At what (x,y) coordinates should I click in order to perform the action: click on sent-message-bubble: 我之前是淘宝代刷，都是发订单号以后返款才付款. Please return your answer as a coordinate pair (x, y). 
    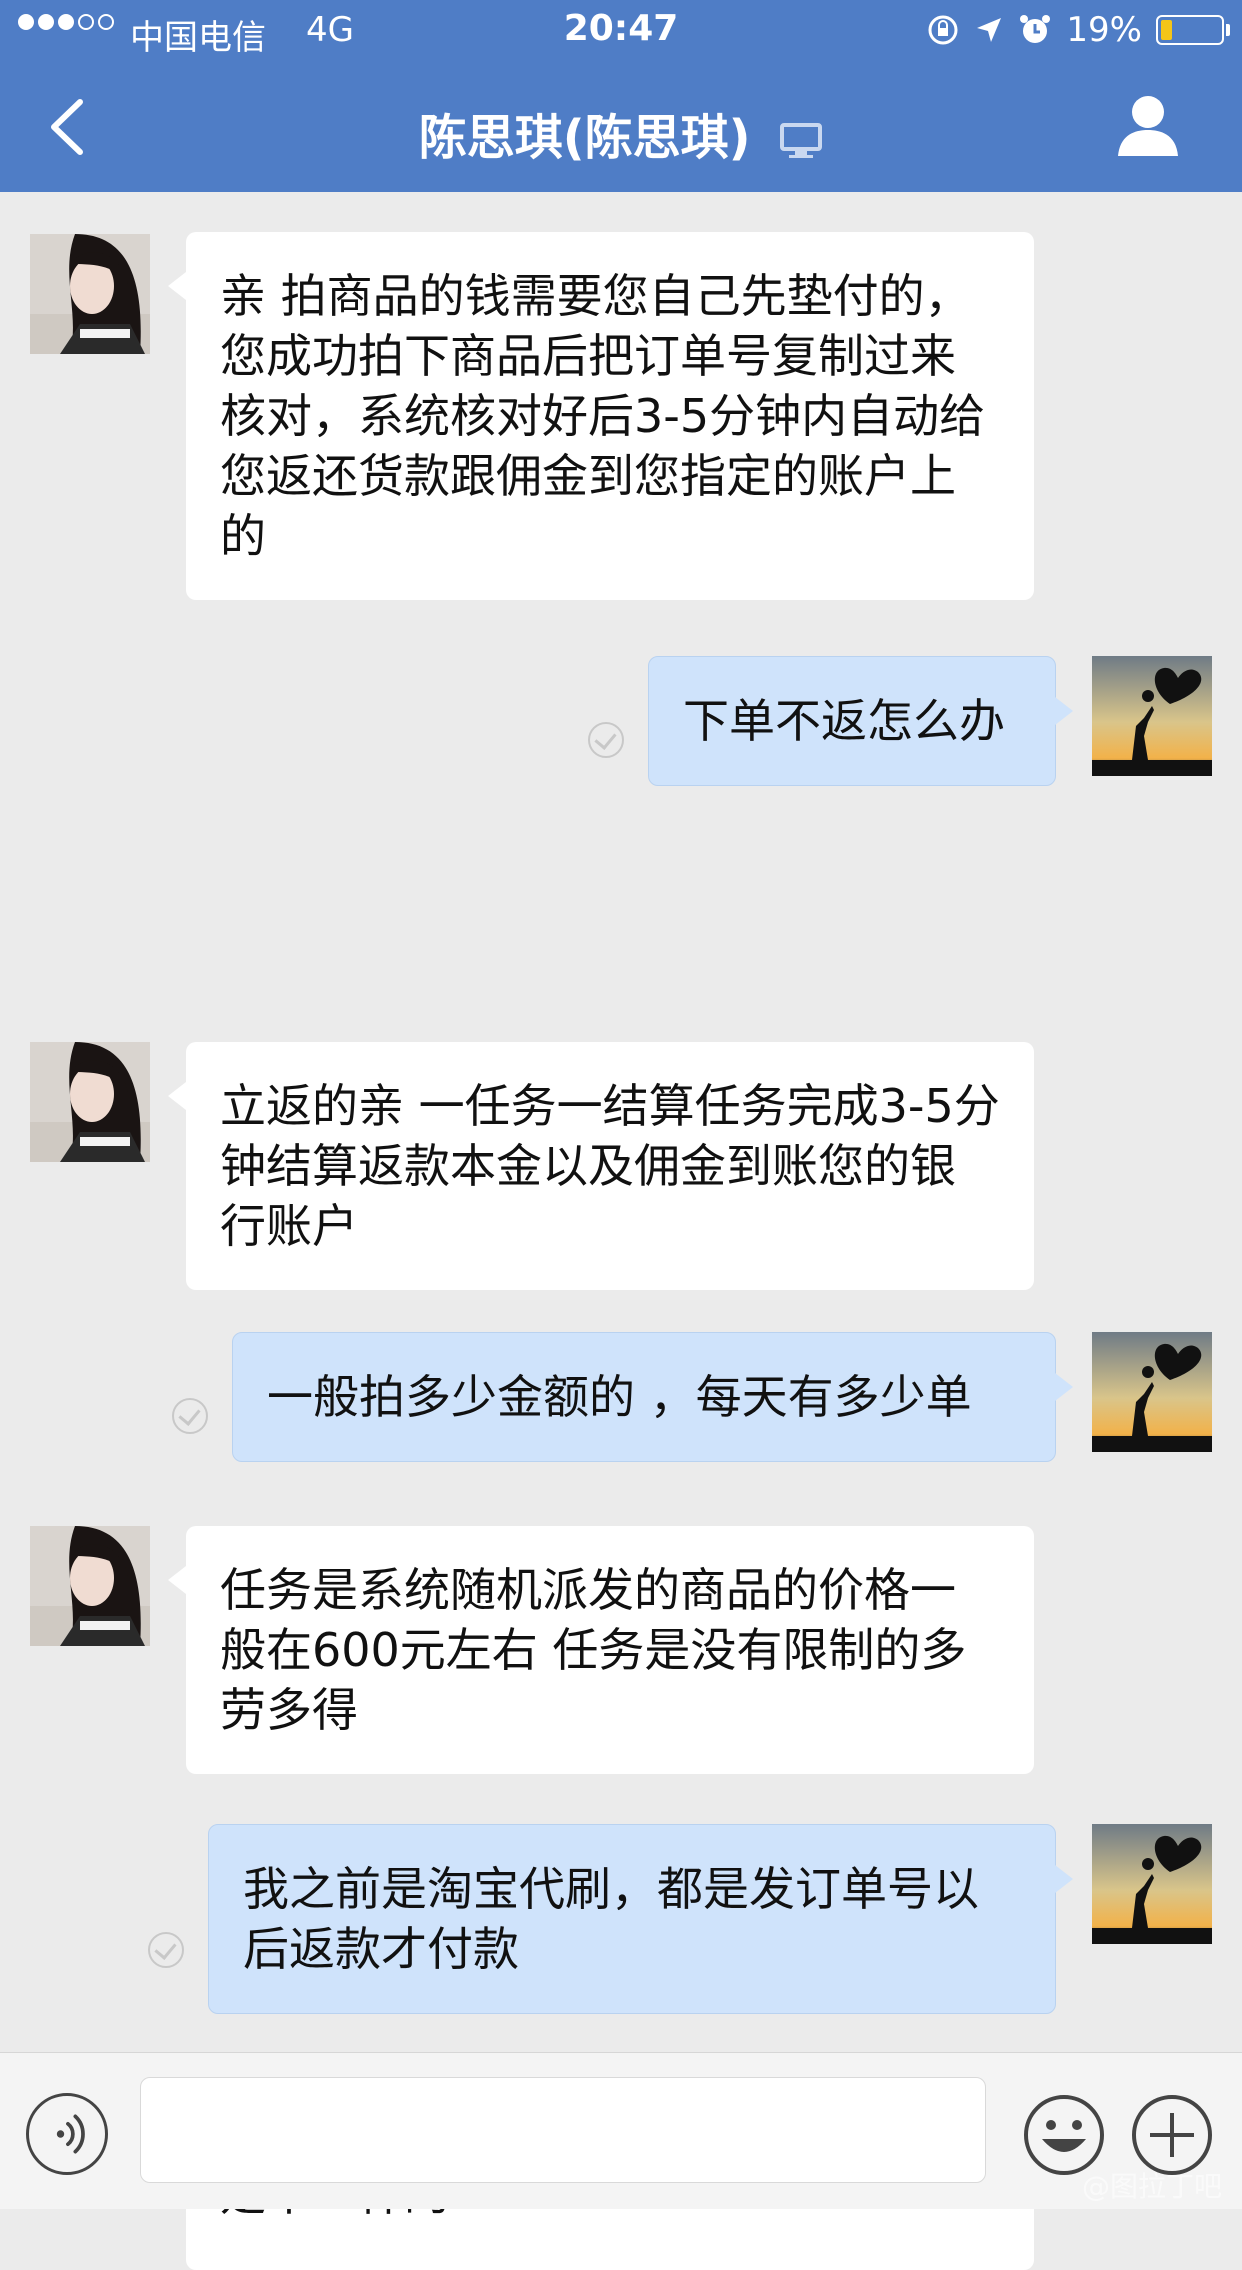
    Looking at the image, I should click on (640, 1919).